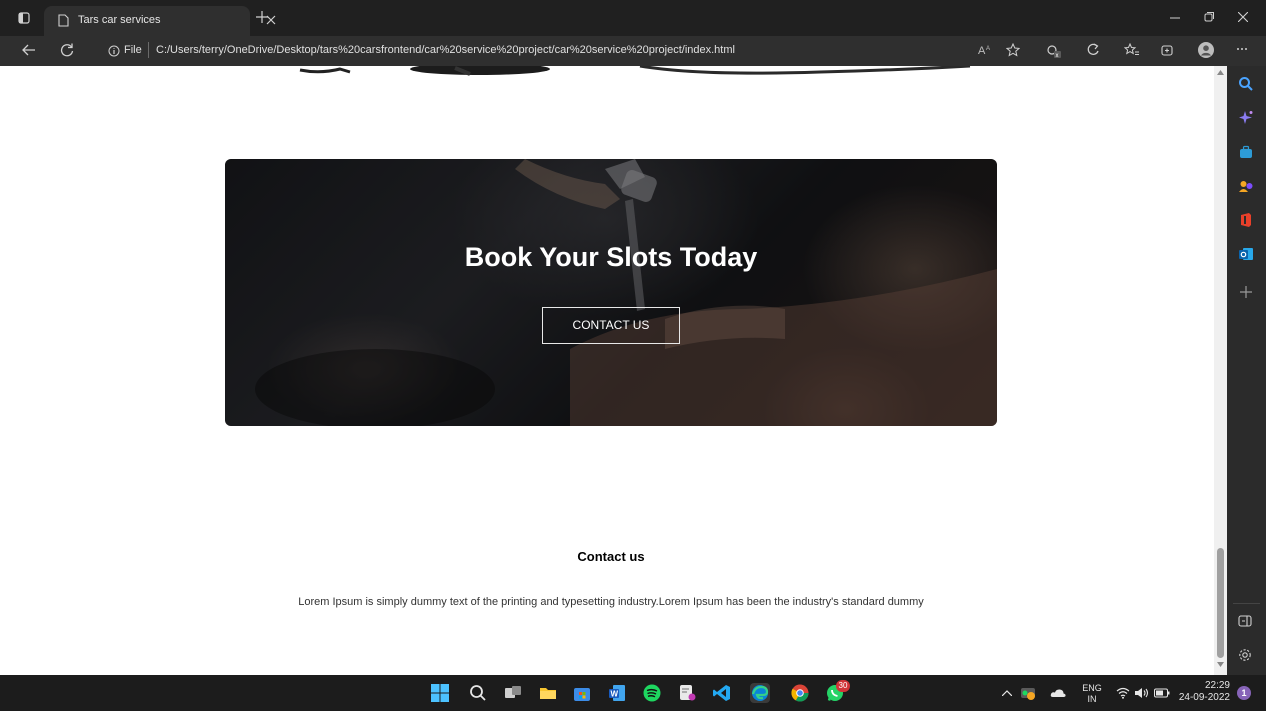 Image resolution: width=1266 pixels, height=711 pixels. What do you see at coordinates (148, 50) in the screenshot?
I see `address-separator` at bounding box center [148, 50].